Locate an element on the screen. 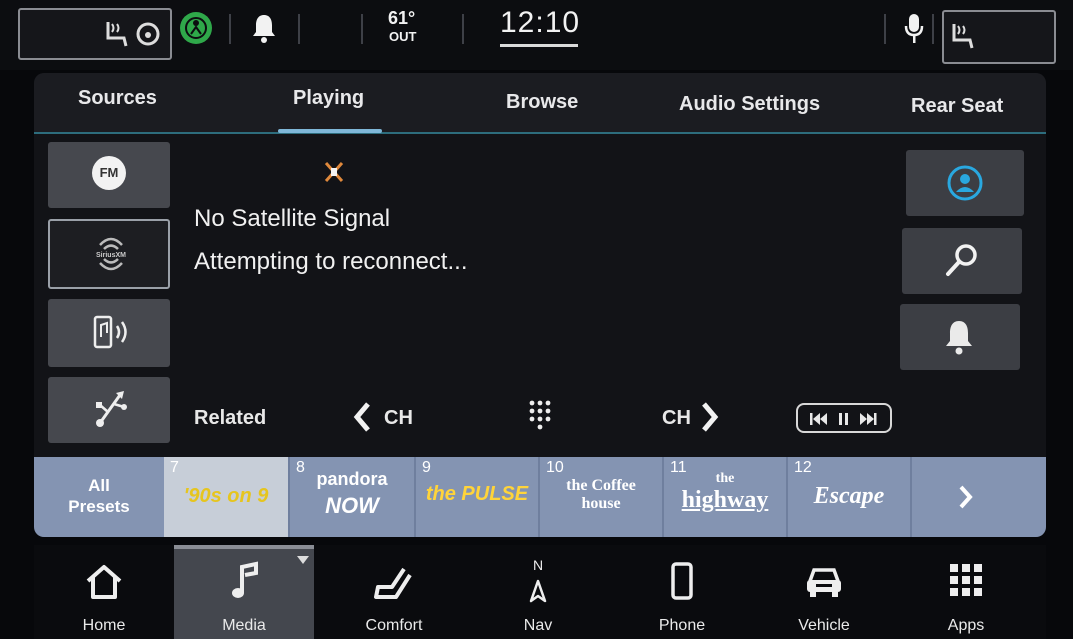 This screenshot has height=639, width=1073. usb-icon is located at coordinates (111, 409).